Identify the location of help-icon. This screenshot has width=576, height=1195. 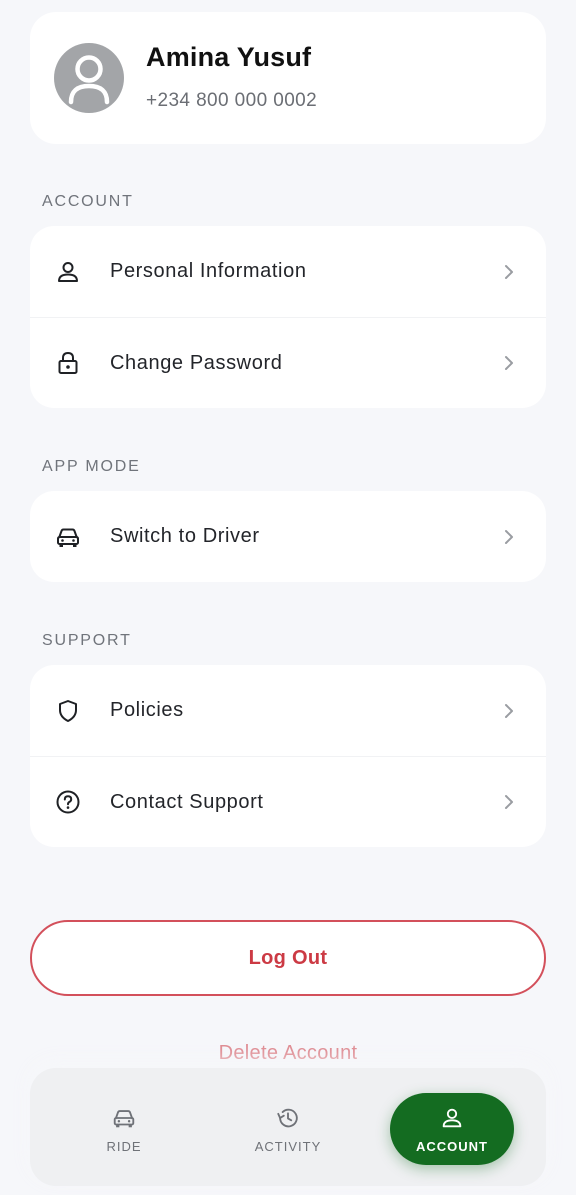
(68, 802).